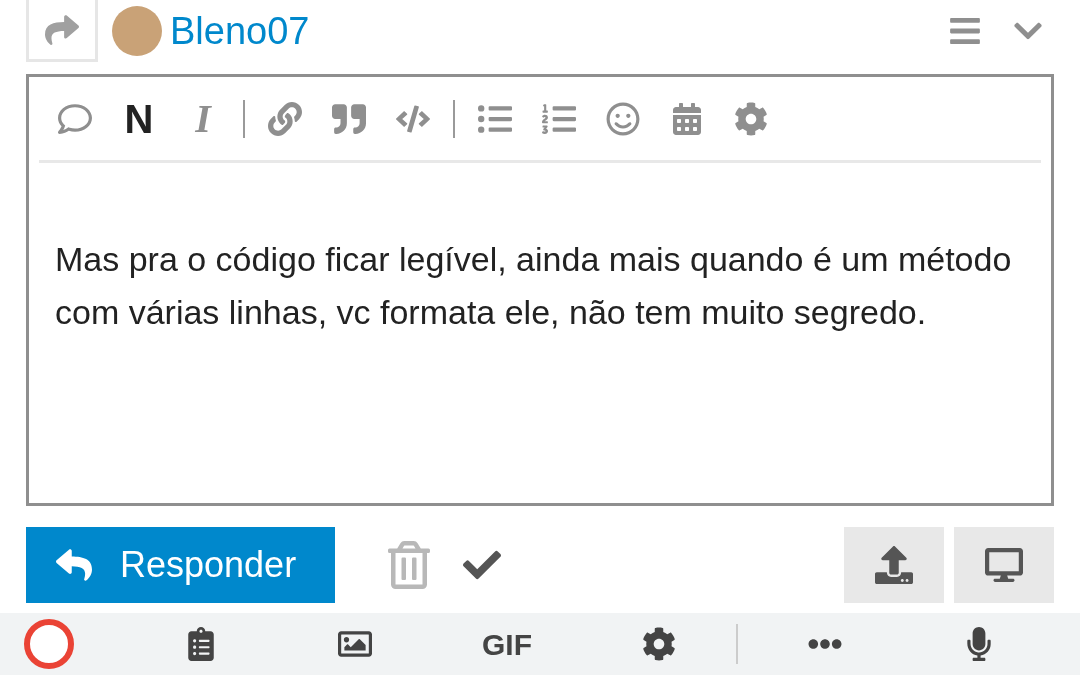 The image size is (1080, 675). I want to click on reply-button: Responder, so click(180, 564).